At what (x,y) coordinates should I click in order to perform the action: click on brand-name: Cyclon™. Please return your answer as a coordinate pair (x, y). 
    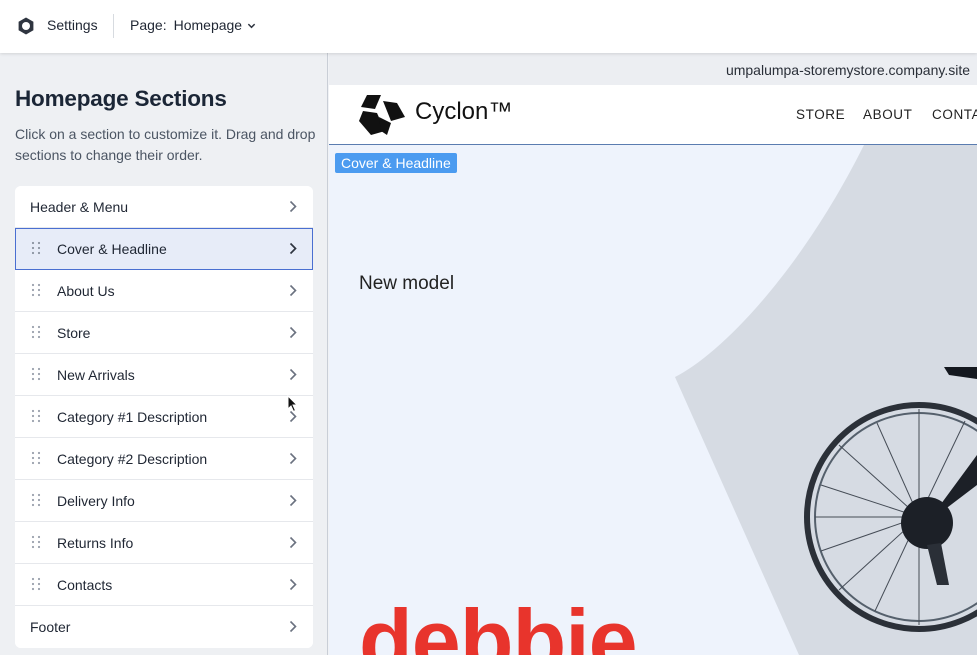
    Looking at the image, I should click on (464, 111).